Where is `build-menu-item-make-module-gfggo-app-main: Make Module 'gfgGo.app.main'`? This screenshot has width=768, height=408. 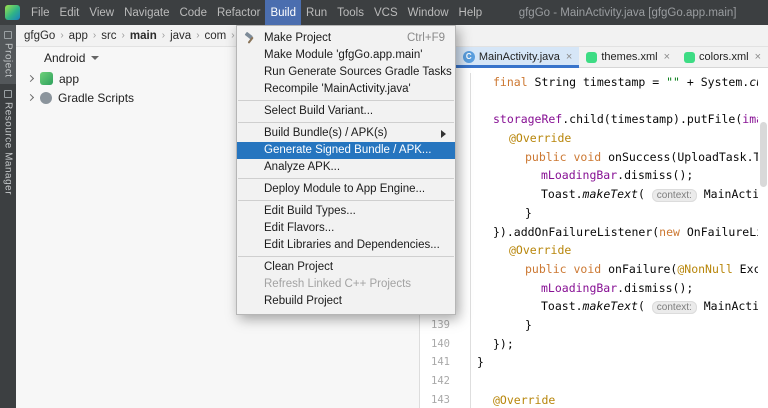 build-menu-item-make-module-gfggo-app-main: Make Module 'gfgGo.app.main' is located at coordinates (346, 55).